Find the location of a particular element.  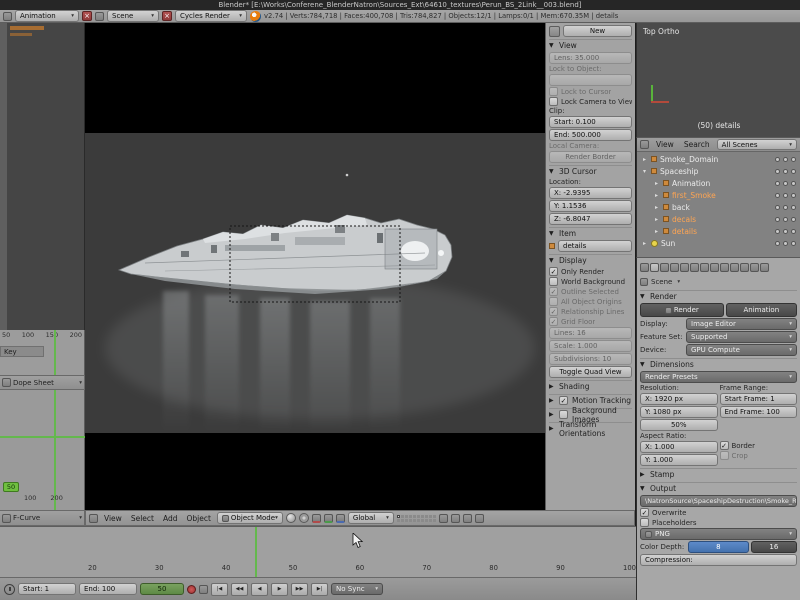

outline-selected-checkbox is located at coordinates (553, 291).